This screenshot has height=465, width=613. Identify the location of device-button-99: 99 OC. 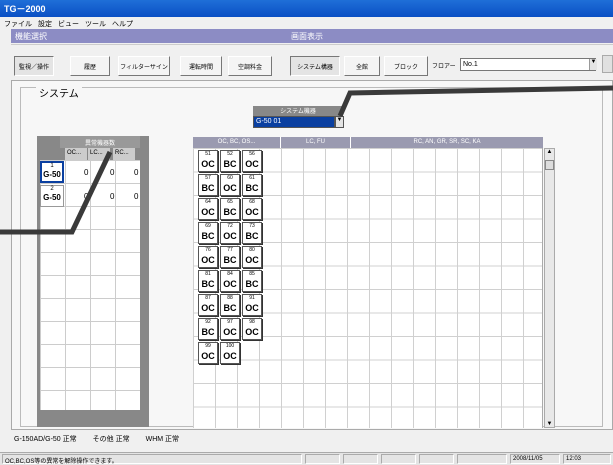
(208, 353).